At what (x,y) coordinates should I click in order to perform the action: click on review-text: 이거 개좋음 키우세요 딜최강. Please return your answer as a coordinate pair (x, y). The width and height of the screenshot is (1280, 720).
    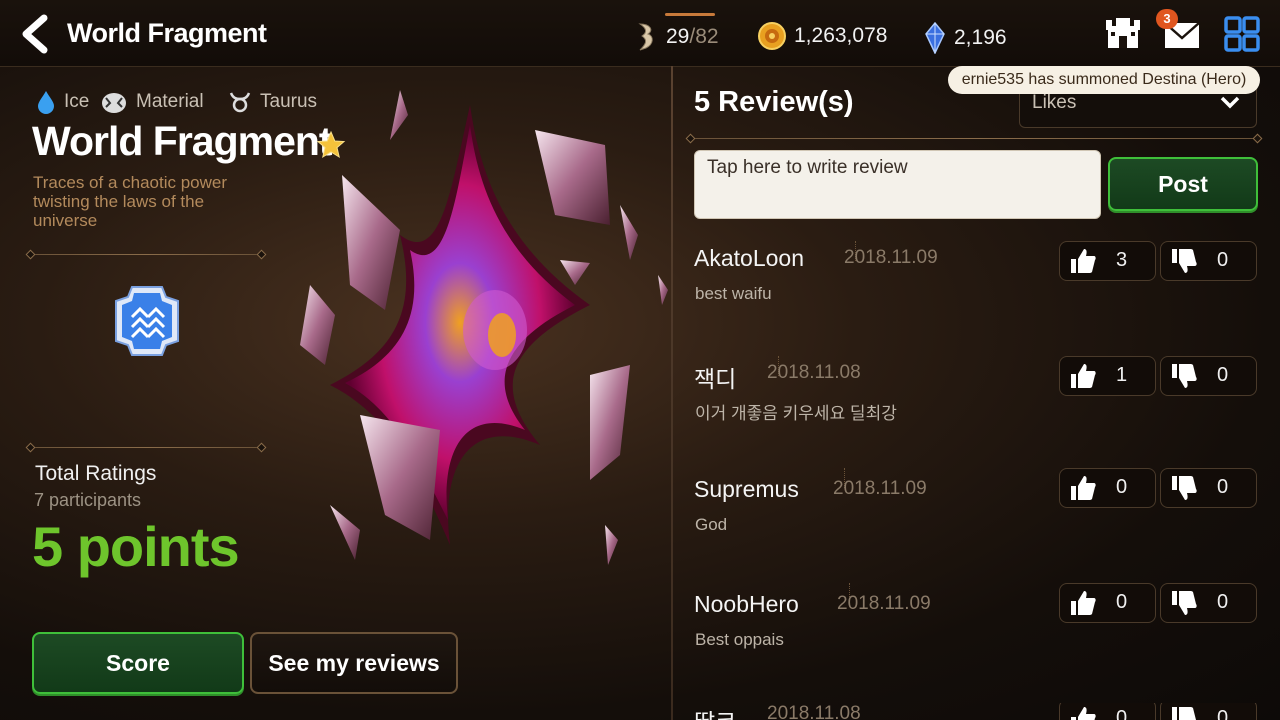
    Looking at the image, I should click on (796, 413).